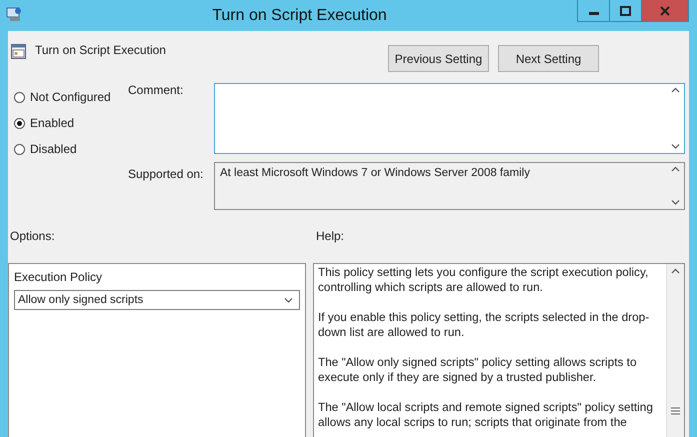  I want to click on state-radio-option: Disabled, so click(71, 149).